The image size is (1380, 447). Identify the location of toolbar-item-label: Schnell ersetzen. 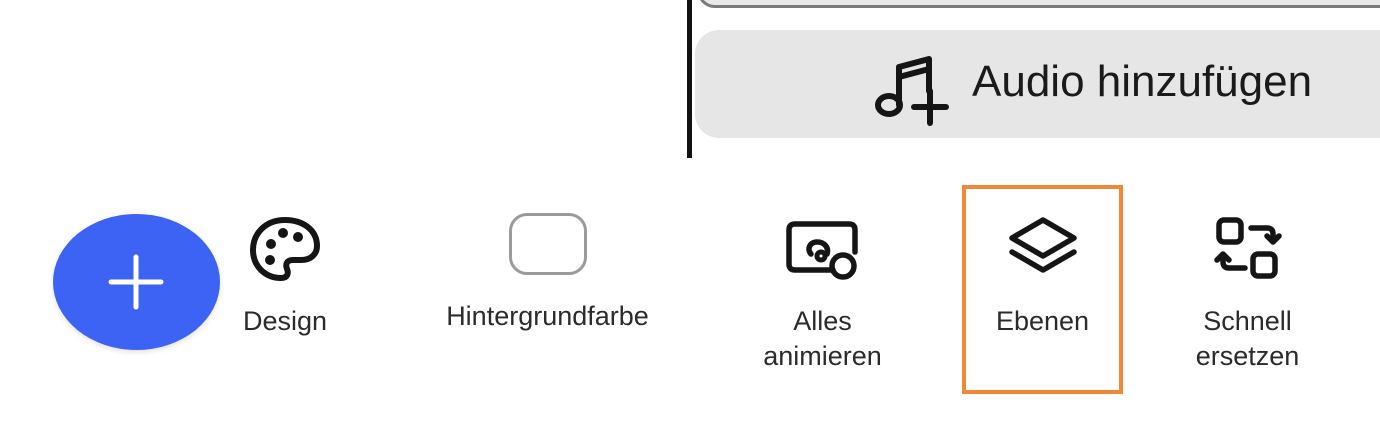
(1247, 338).